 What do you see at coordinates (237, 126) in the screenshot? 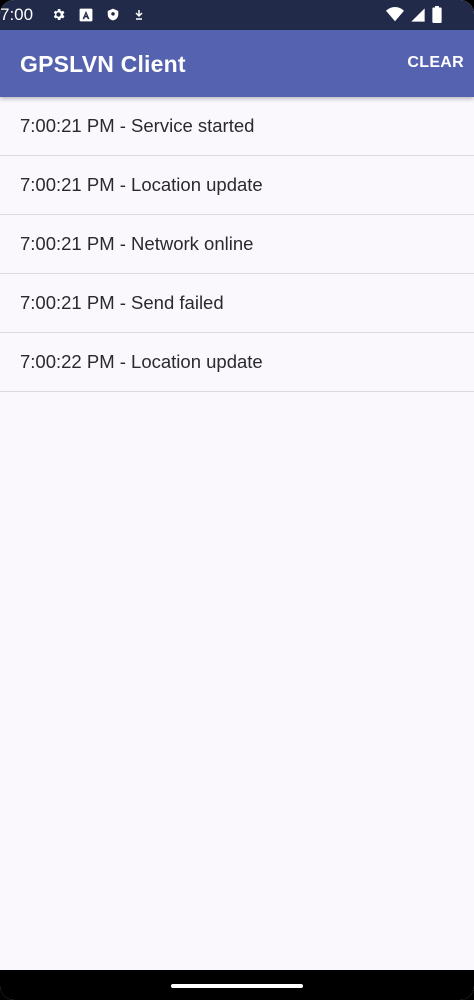
I see `list-item: 7:00:21 PM - Service started` at bounding box center [237, 126].